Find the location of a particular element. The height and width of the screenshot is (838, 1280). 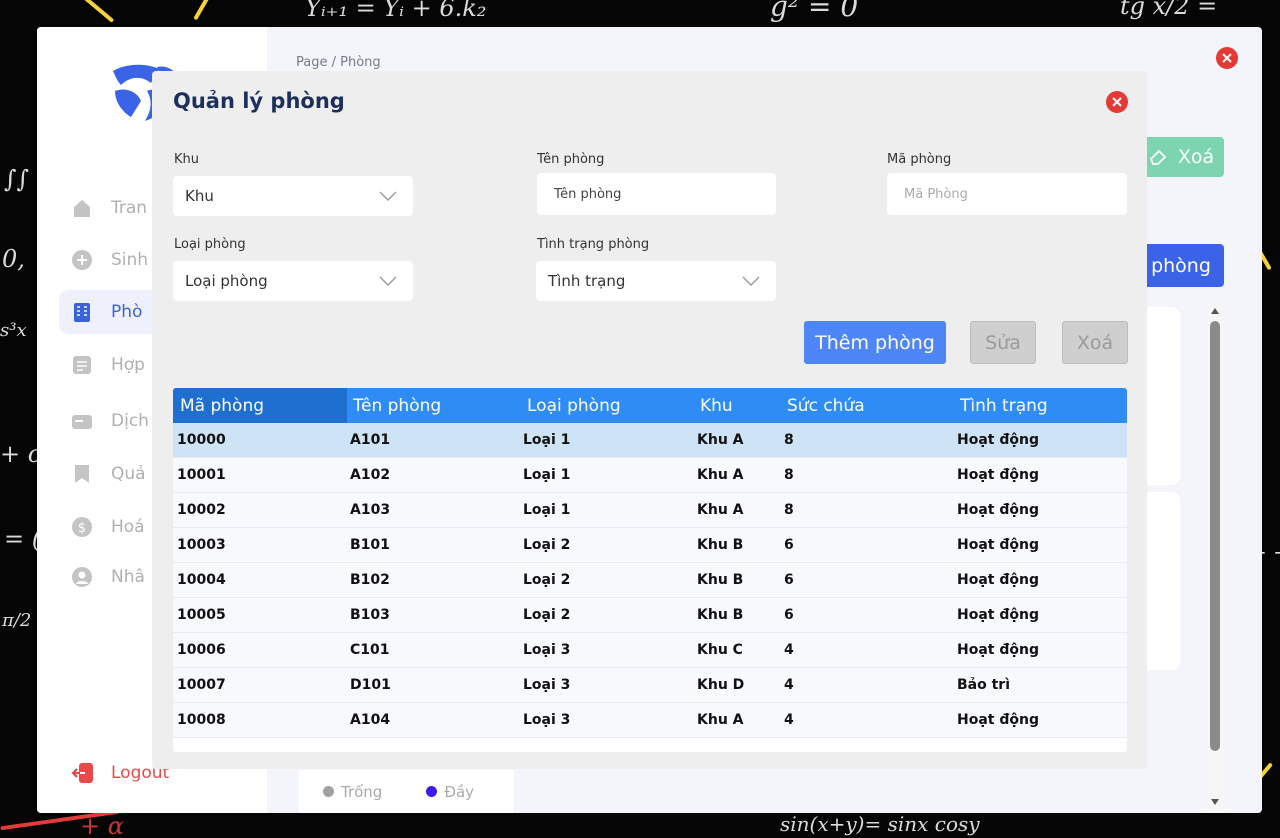

table-row: 10007 D101 Loại 3 Khu D 4 Bảo trì is located at coordinates (650, 685).